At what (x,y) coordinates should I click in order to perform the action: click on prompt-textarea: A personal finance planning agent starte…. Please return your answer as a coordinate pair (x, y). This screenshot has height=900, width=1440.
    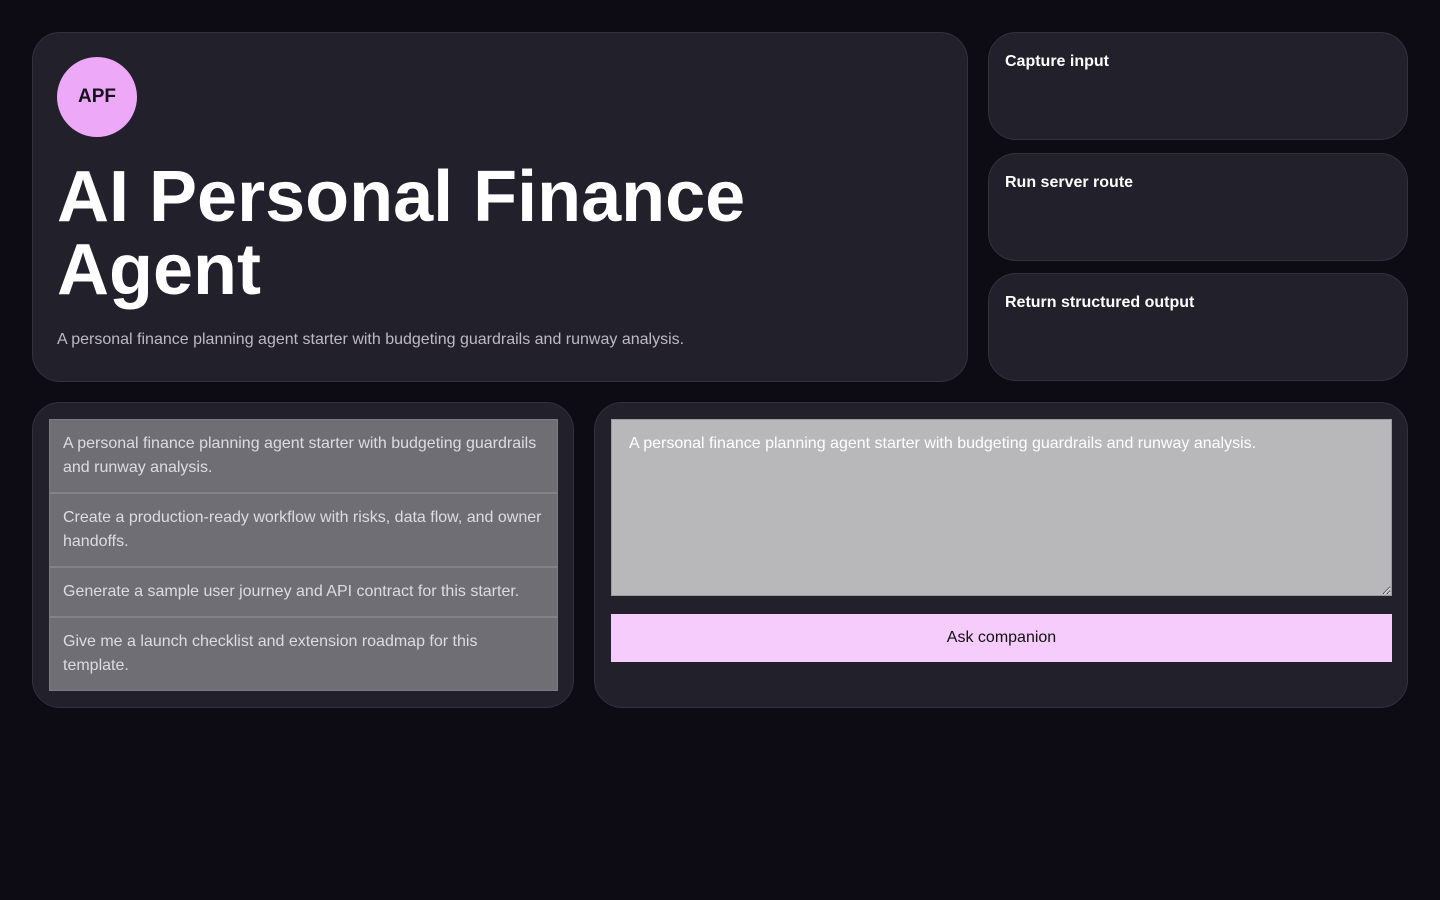
    Looking at the image, I should click on (1001, 507).